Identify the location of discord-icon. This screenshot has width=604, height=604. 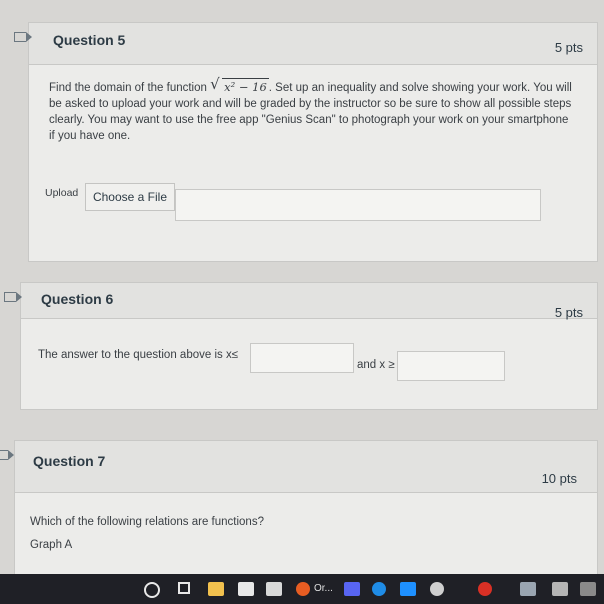
(352, 589).